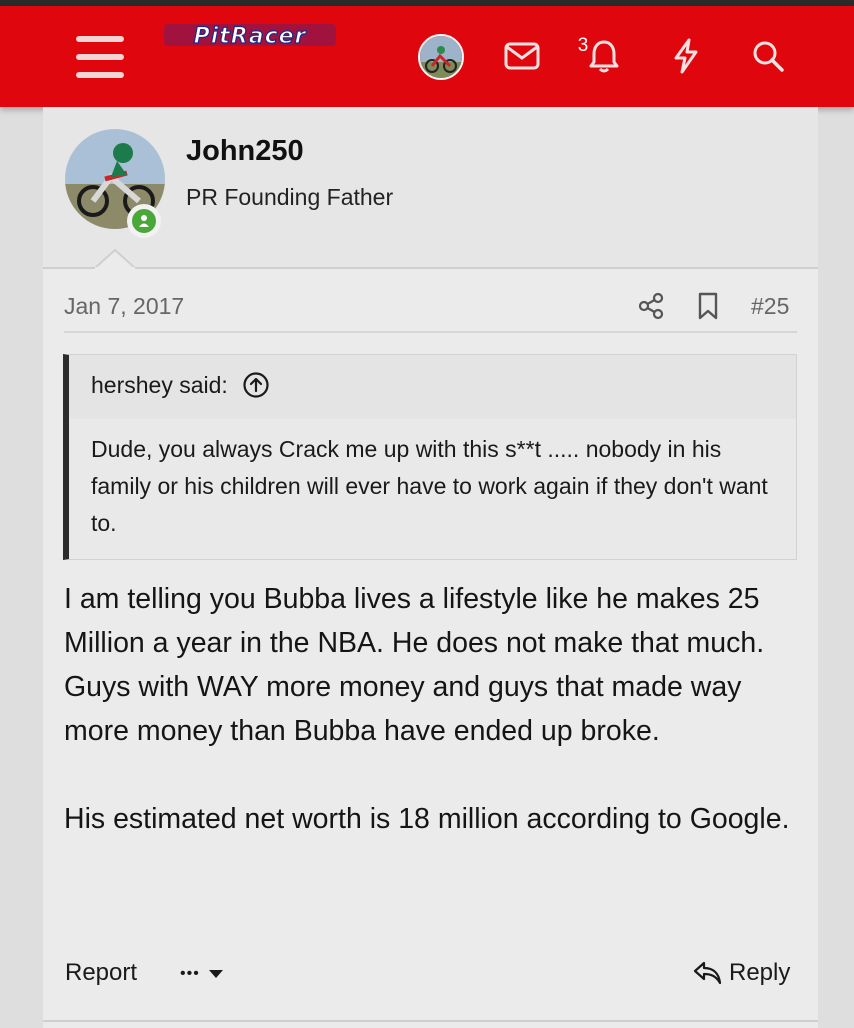 The image size is (854, 1028). What do you see at coordinates (760, 972) in the screenshot?
I see `reply-label: Reply` at bounding box center [760, 972].